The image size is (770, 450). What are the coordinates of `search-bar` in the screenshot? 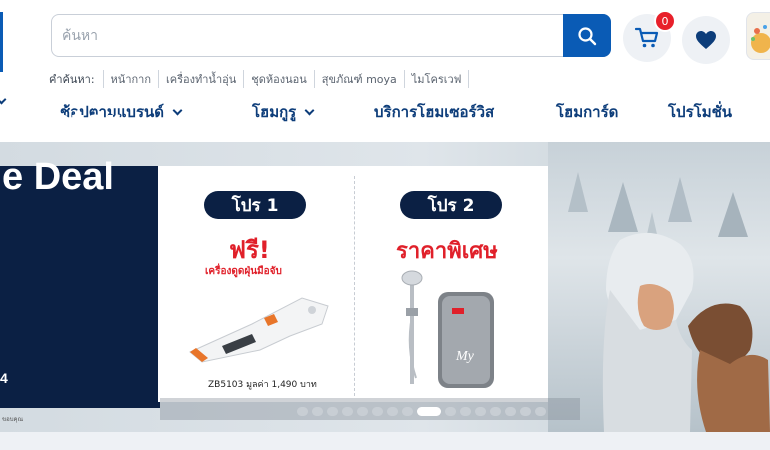 It's located at (331, 35).